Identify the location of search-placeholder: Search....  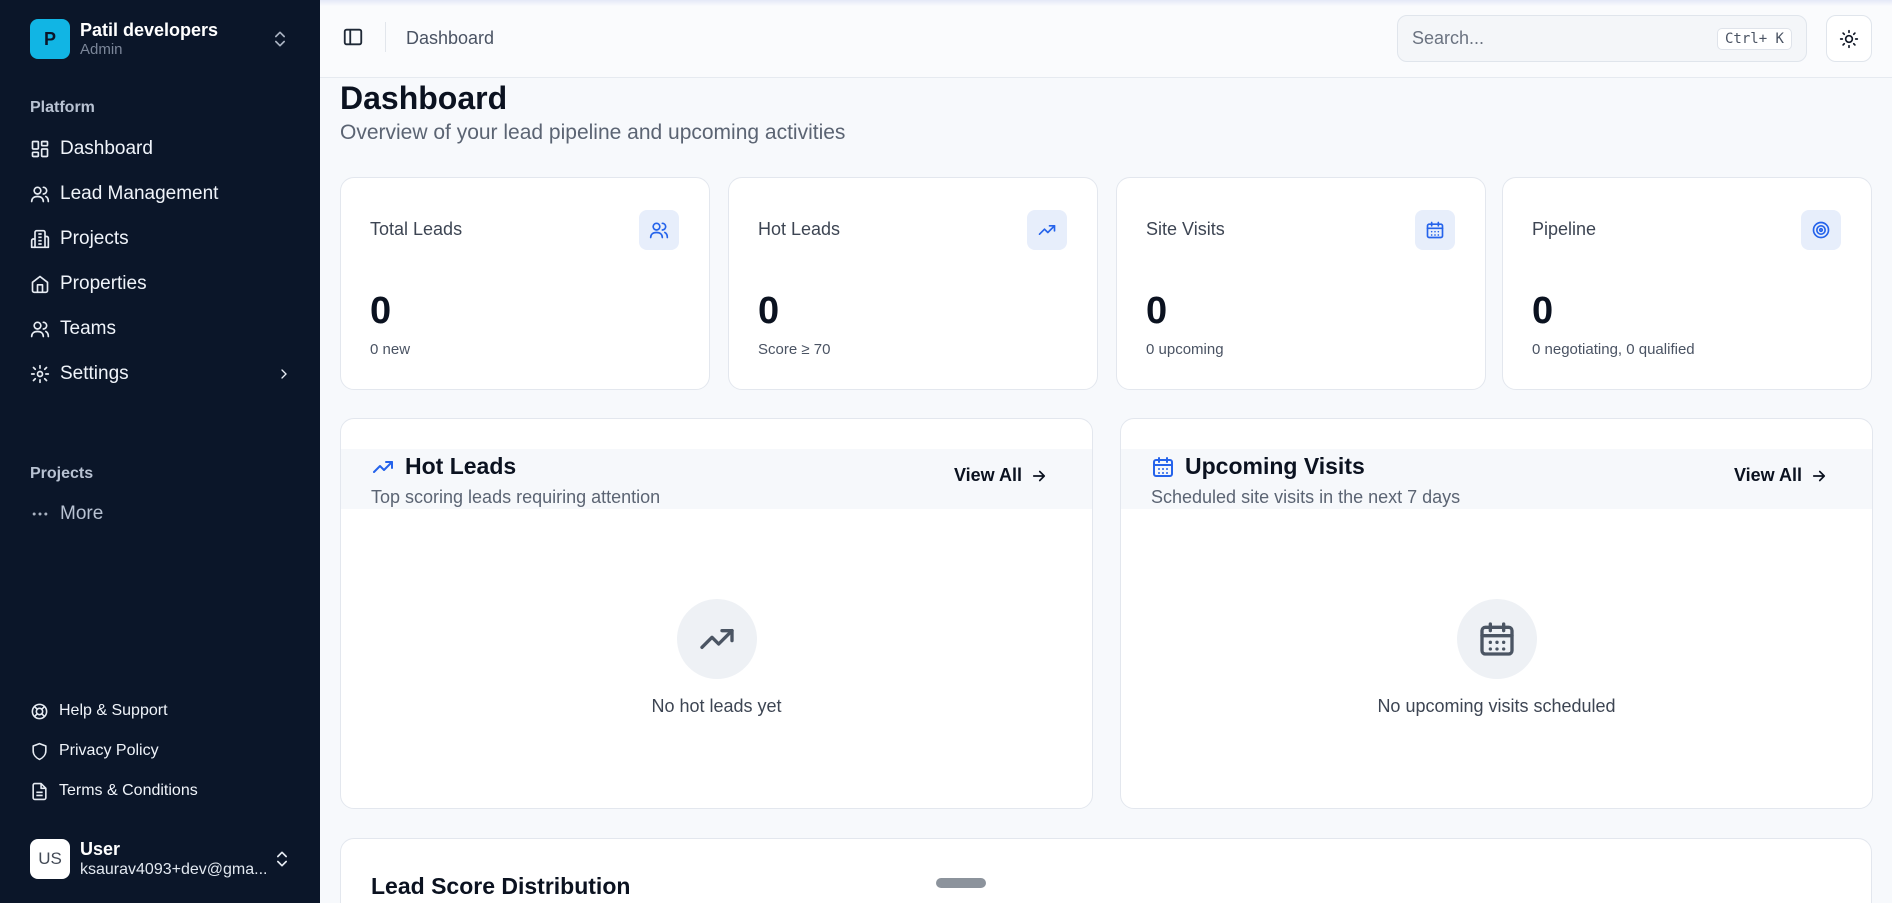
(1448, 38).